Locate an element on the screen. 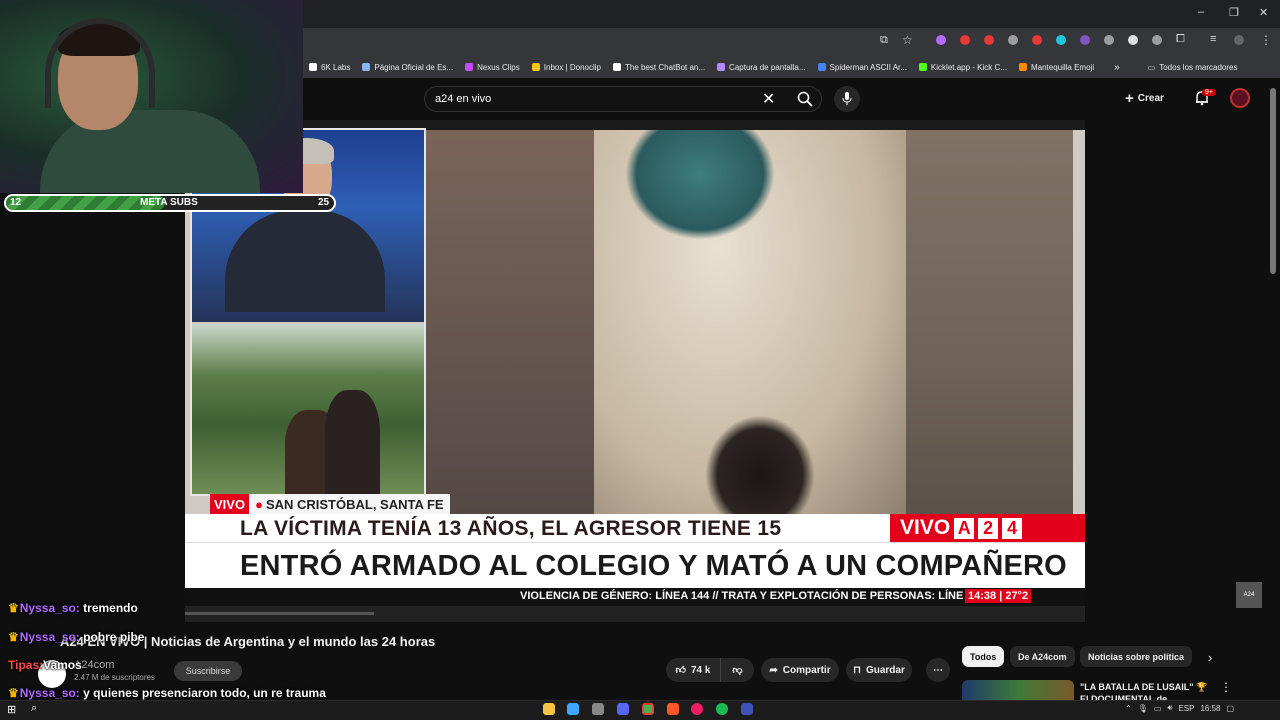 This screenshot has height=720, width=1280. sub-goal-target: 25 is located at coordinates (324, 202).